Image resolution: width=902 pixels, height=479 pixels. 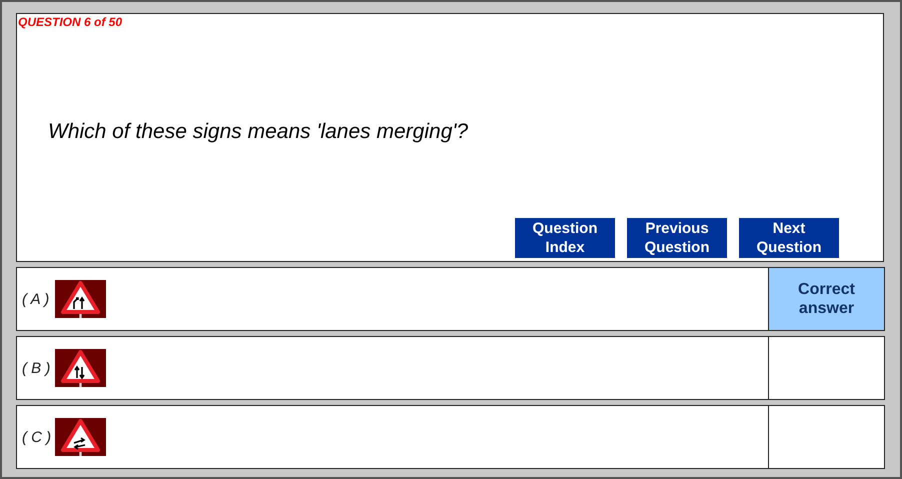 What do you see at coordinates (258, 132) in the screenshot?
I see `question-text: Which of these signs means 'lanes merging'?` at bounding box center [258, 132].